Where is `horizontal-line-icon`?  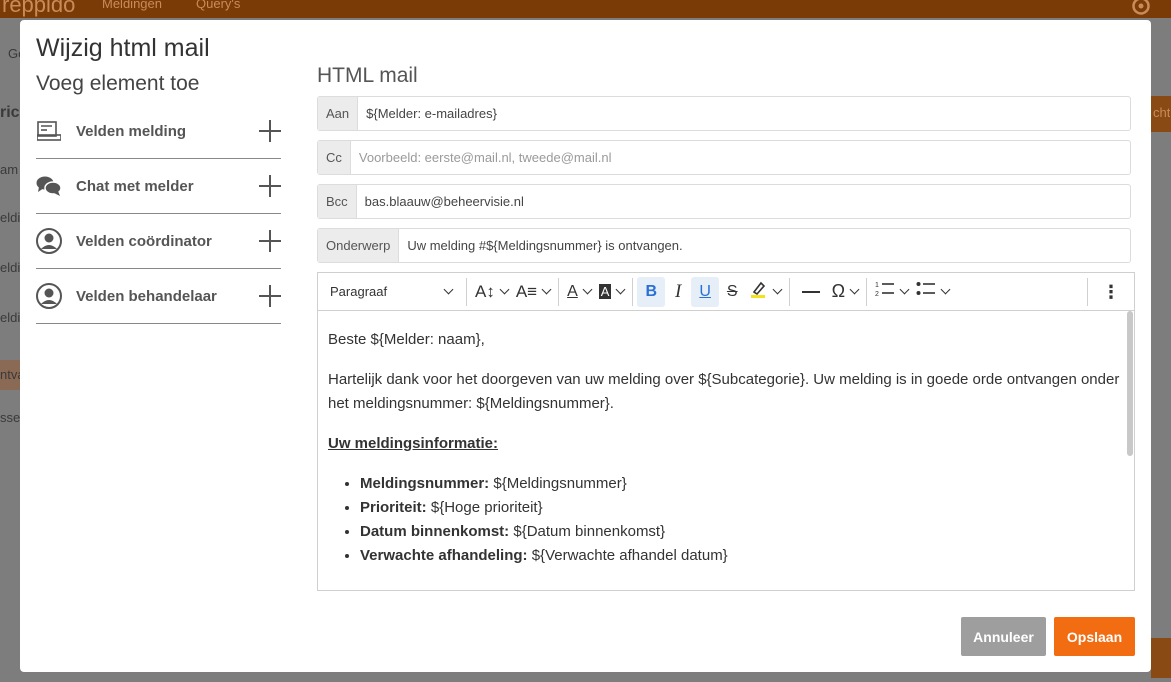 horizontal-line-icon is located at coordinates (810, 291).